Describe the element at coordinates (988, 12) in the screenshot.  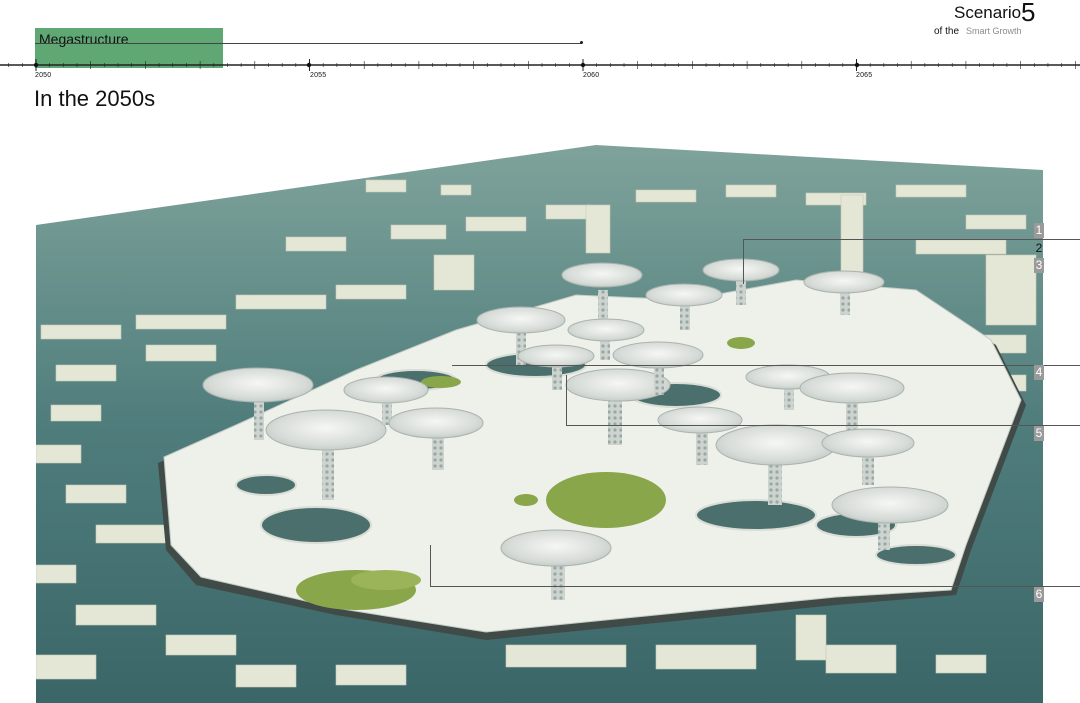
I see `scenario-title: Scenario` at that location.